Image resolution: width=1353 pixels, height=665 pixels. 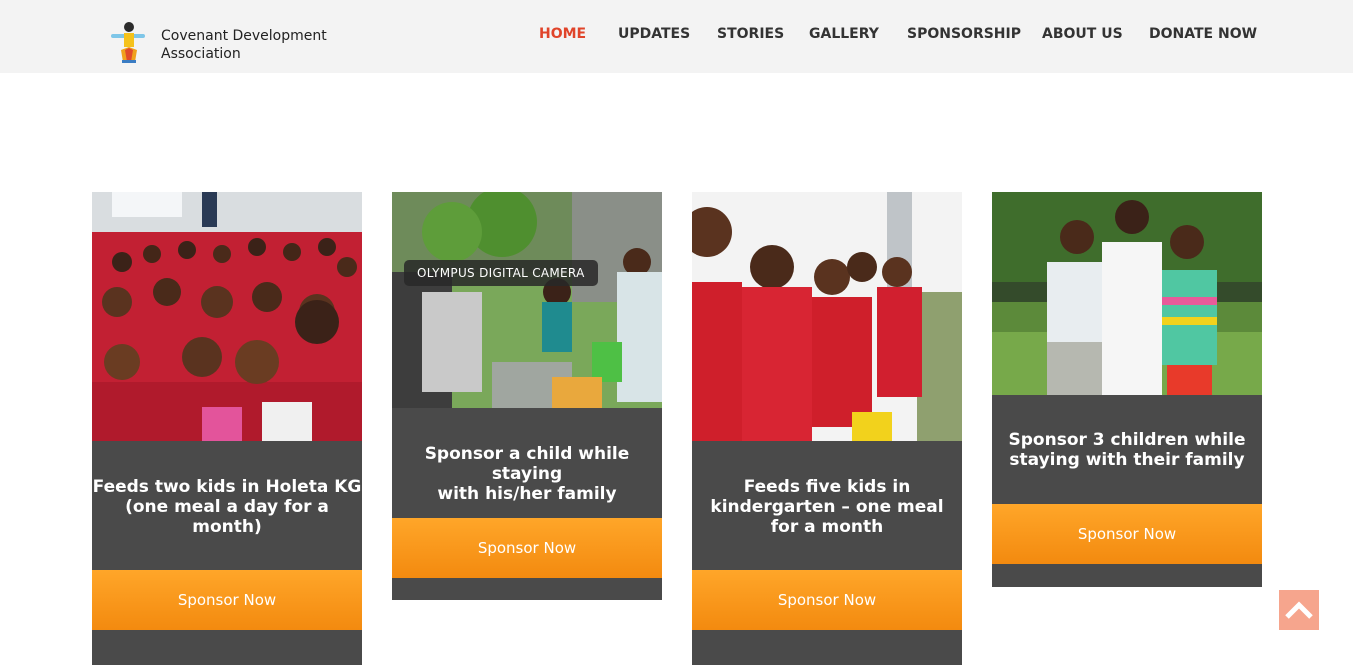 I want to click on nav-item-about-us: ABOUT US, so click(x=1082, y=34).